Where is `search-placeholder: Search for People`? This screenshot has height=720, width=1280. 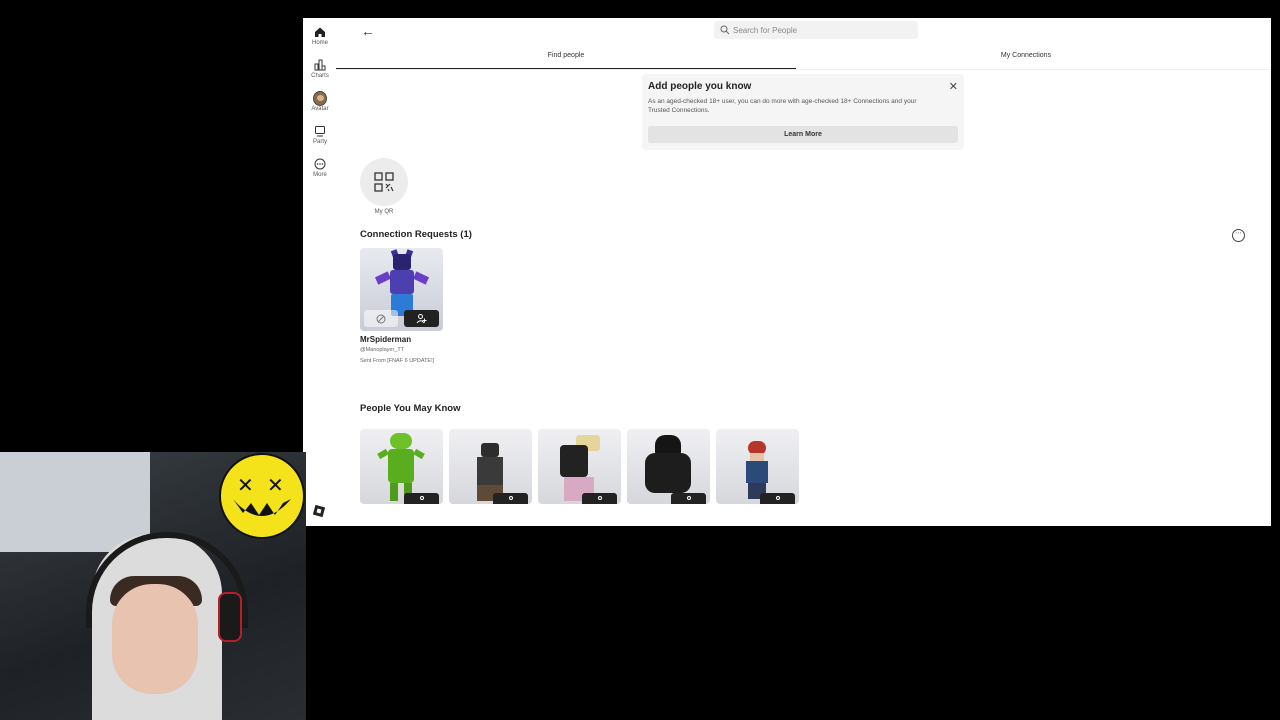
search-placeholder: Search for People is located at coordinates (765, 30).